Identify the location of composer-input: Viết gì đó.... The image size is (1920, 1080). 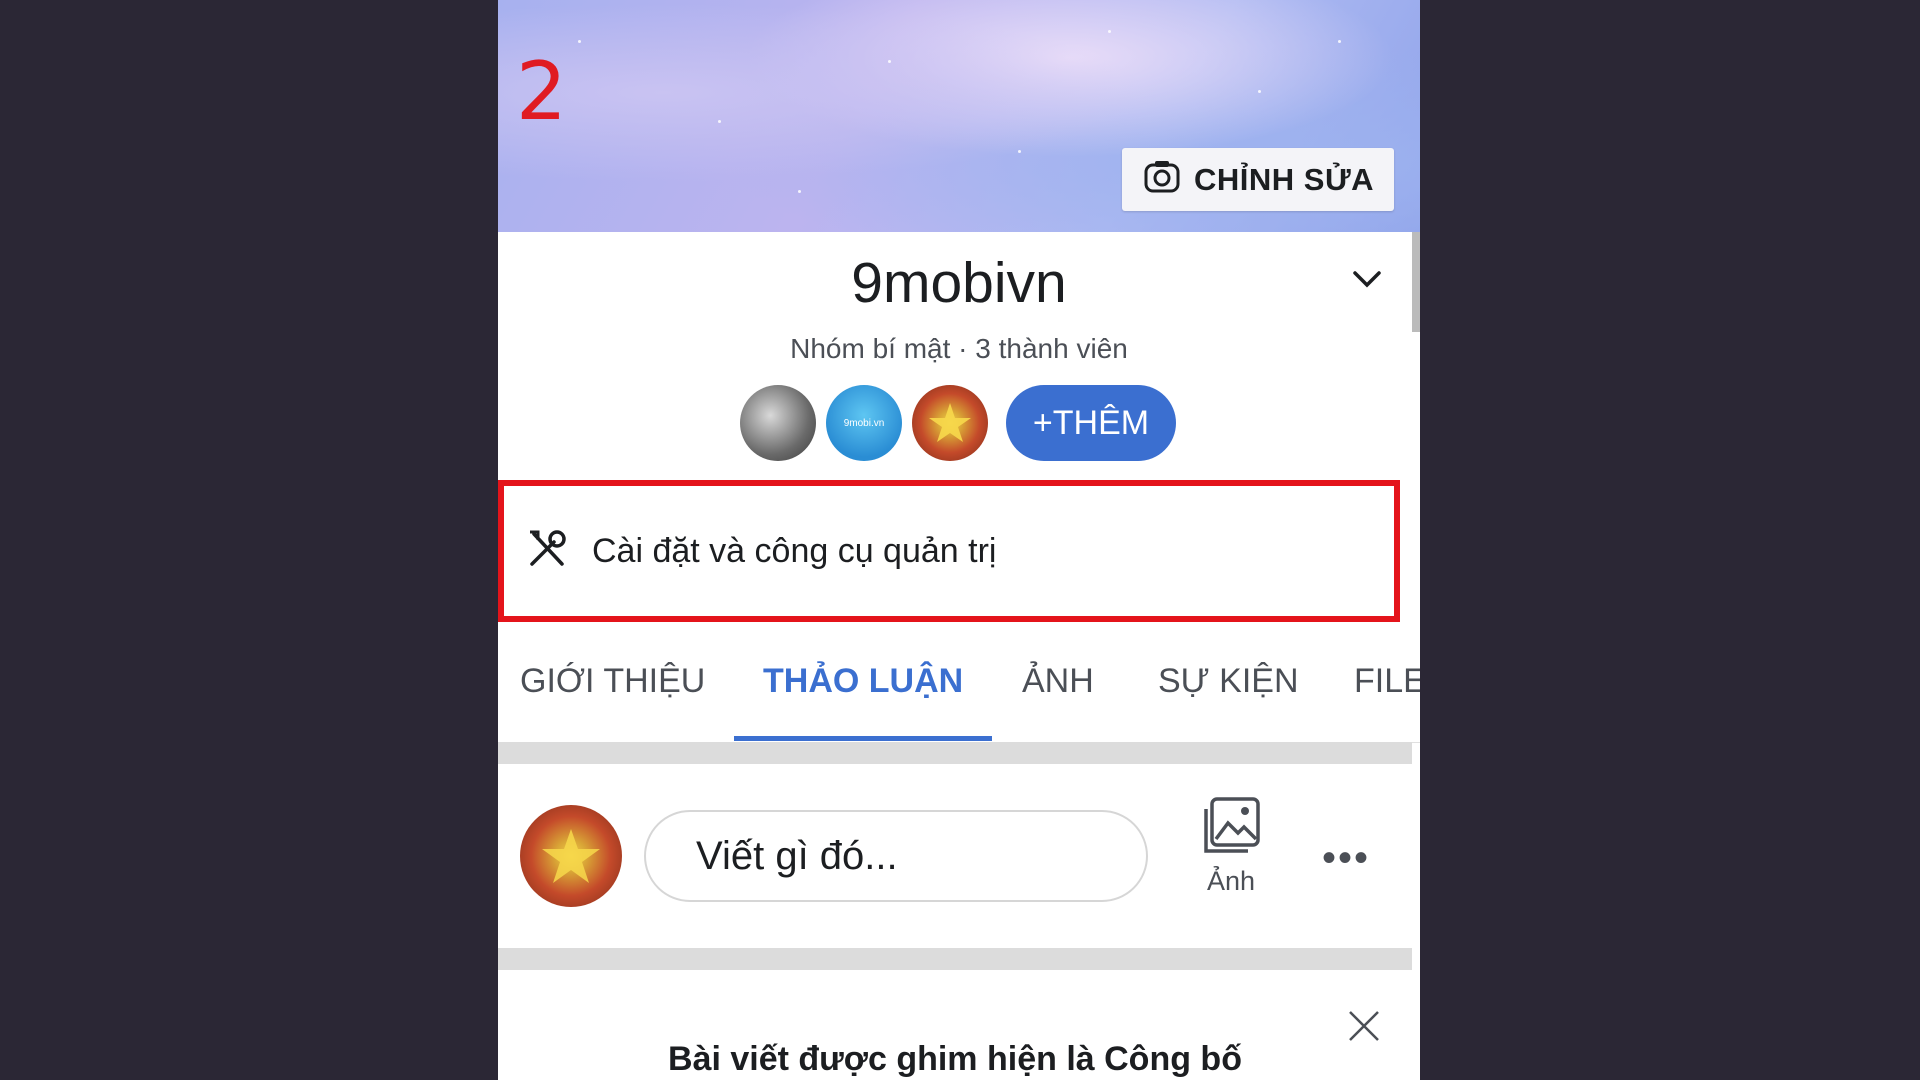
(896, 856).